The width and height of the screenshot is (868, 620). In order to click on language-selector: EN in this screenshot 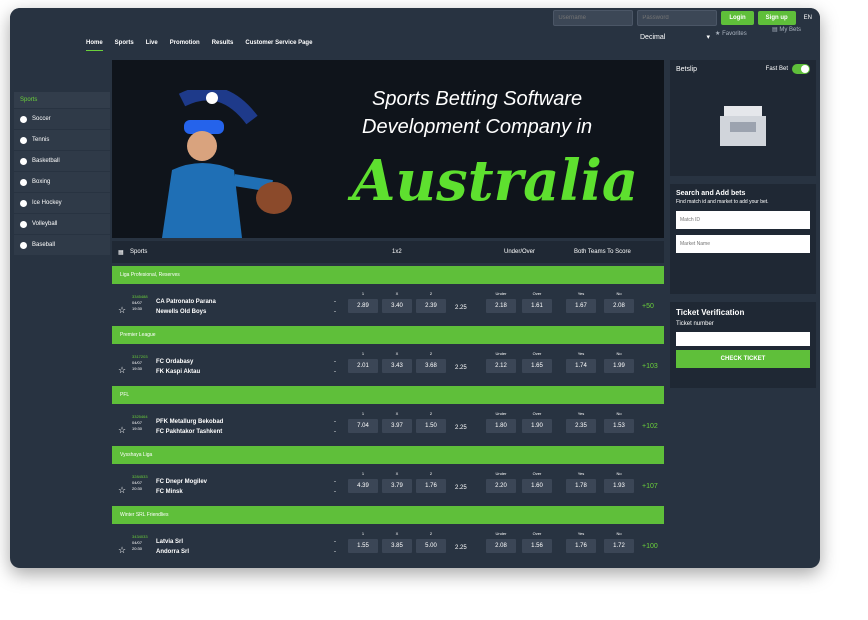, I will do `click(808, 18)`.